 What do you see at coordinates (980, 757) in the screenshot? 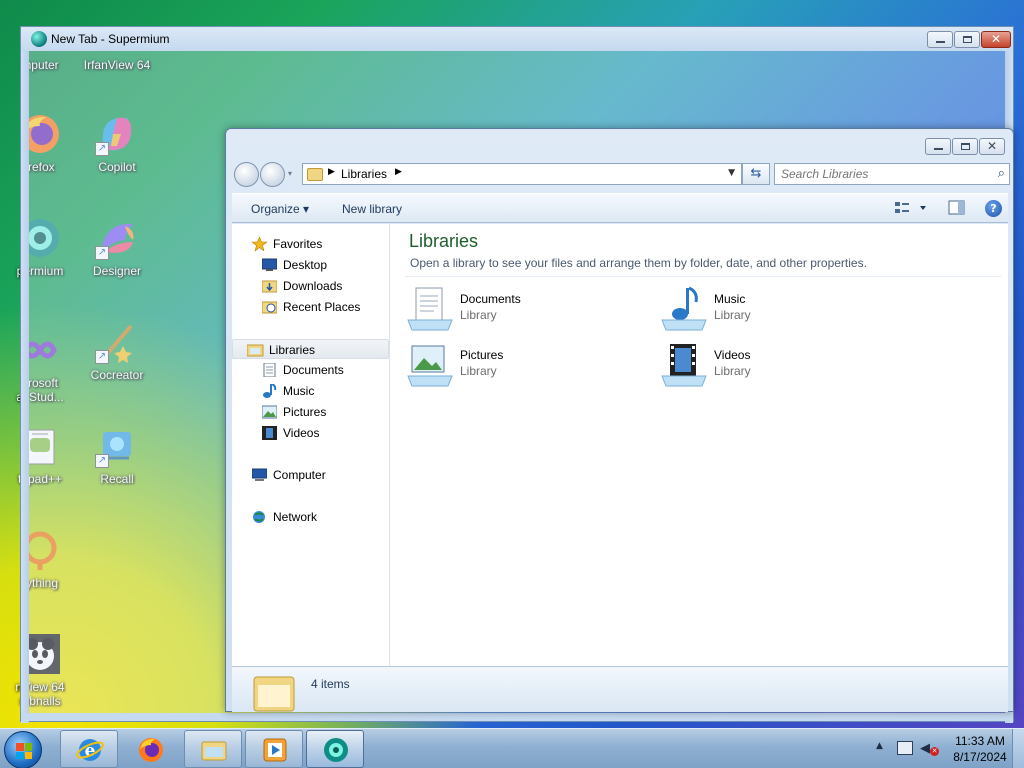
I see `clock-date: 8/17/2024` at bounding box center [980, 757].